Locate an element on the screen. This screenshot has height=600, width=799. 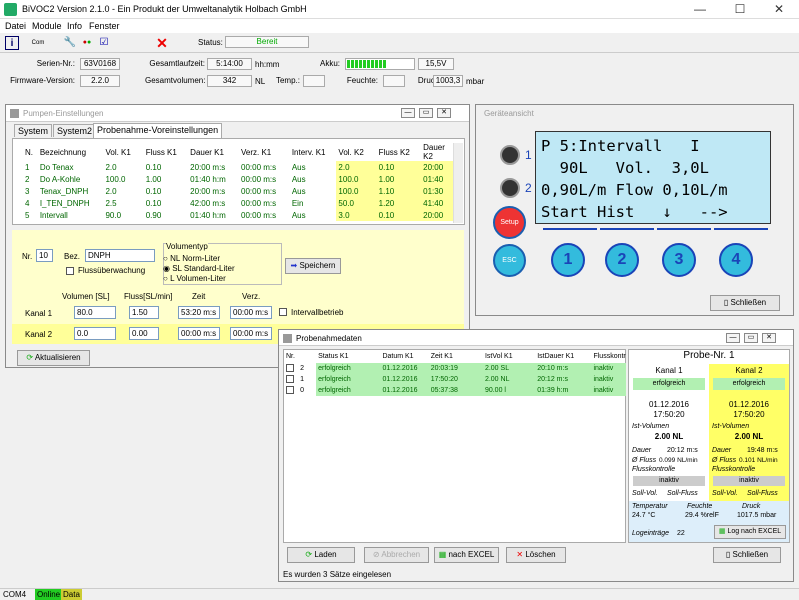
feuchte-label: Feuchte: is located at coordinates (362, 80).